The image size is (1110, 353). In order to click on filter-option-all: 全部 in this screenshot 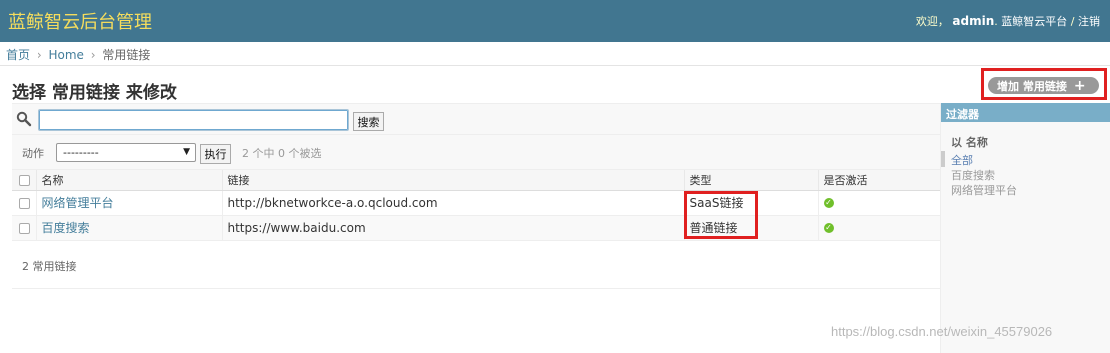, I will do `click(1030, 160)`.